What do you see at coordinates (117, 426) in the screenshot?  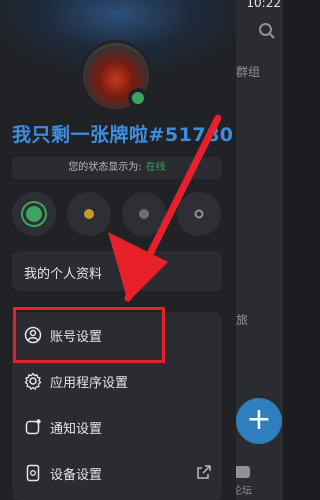 I see `notification-settings-item: 通知设置` at bounding box center [117, 426].